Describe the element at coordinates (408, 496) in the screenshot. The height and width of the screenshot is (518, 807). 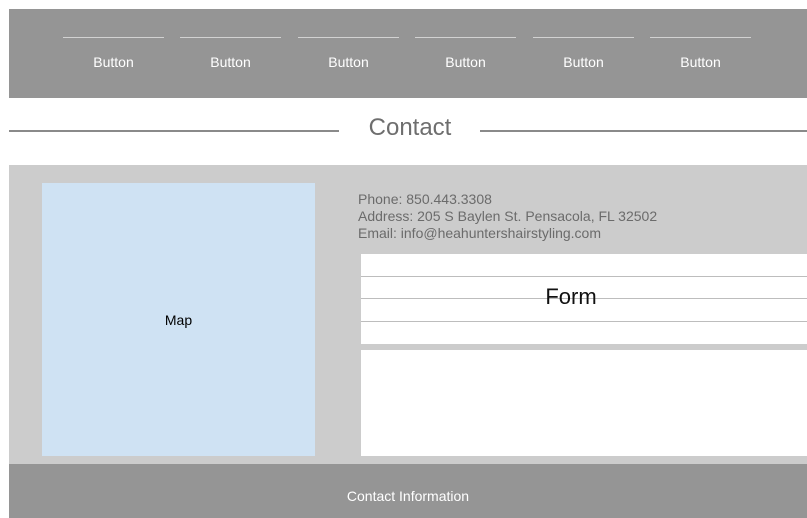
I see `footer-label: Contact Information` at that location.